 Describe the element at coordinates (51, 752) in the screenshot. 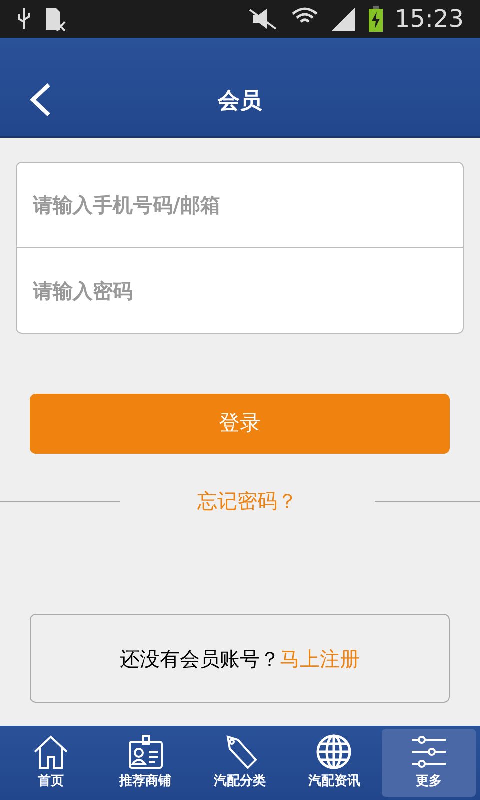

I see `house-icon` at that location.